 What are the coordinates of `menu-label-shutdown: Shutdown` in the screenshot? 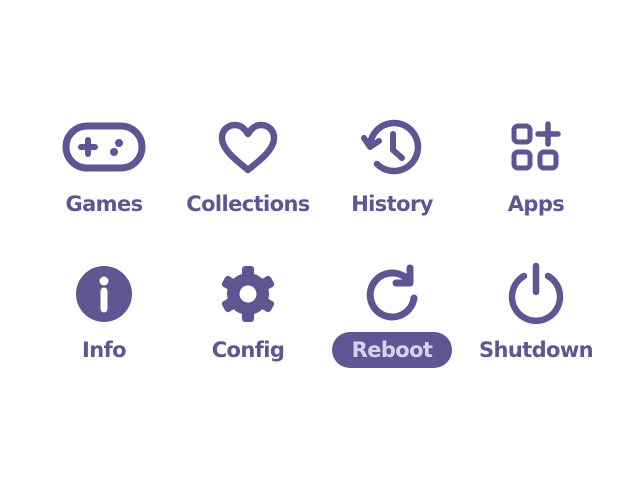 It's located at (536, 350).